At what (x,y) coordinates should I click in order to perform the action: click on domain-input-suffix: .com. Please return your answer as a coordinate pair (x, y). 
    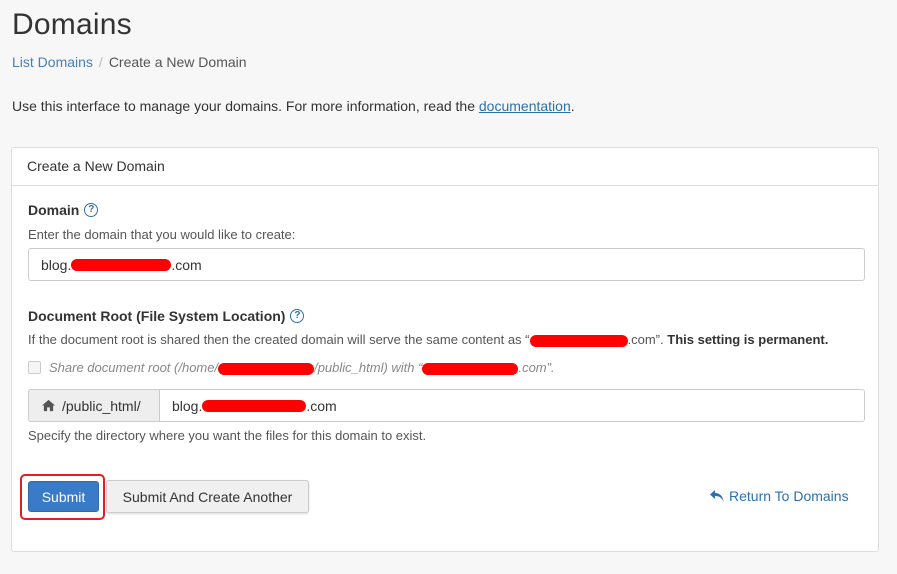
    Looking at the image, I should click on (186, 264).